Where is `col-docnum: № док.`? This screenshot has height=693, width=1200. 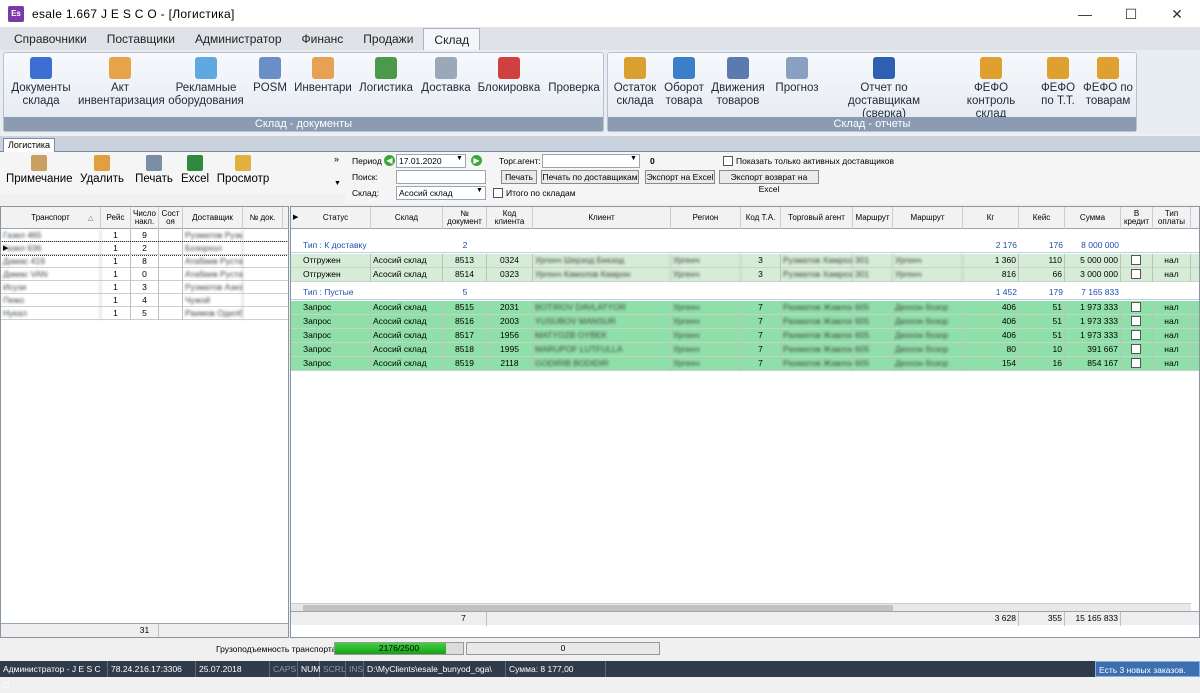 col-docnum: № док. is located at coordinates (263, 218).